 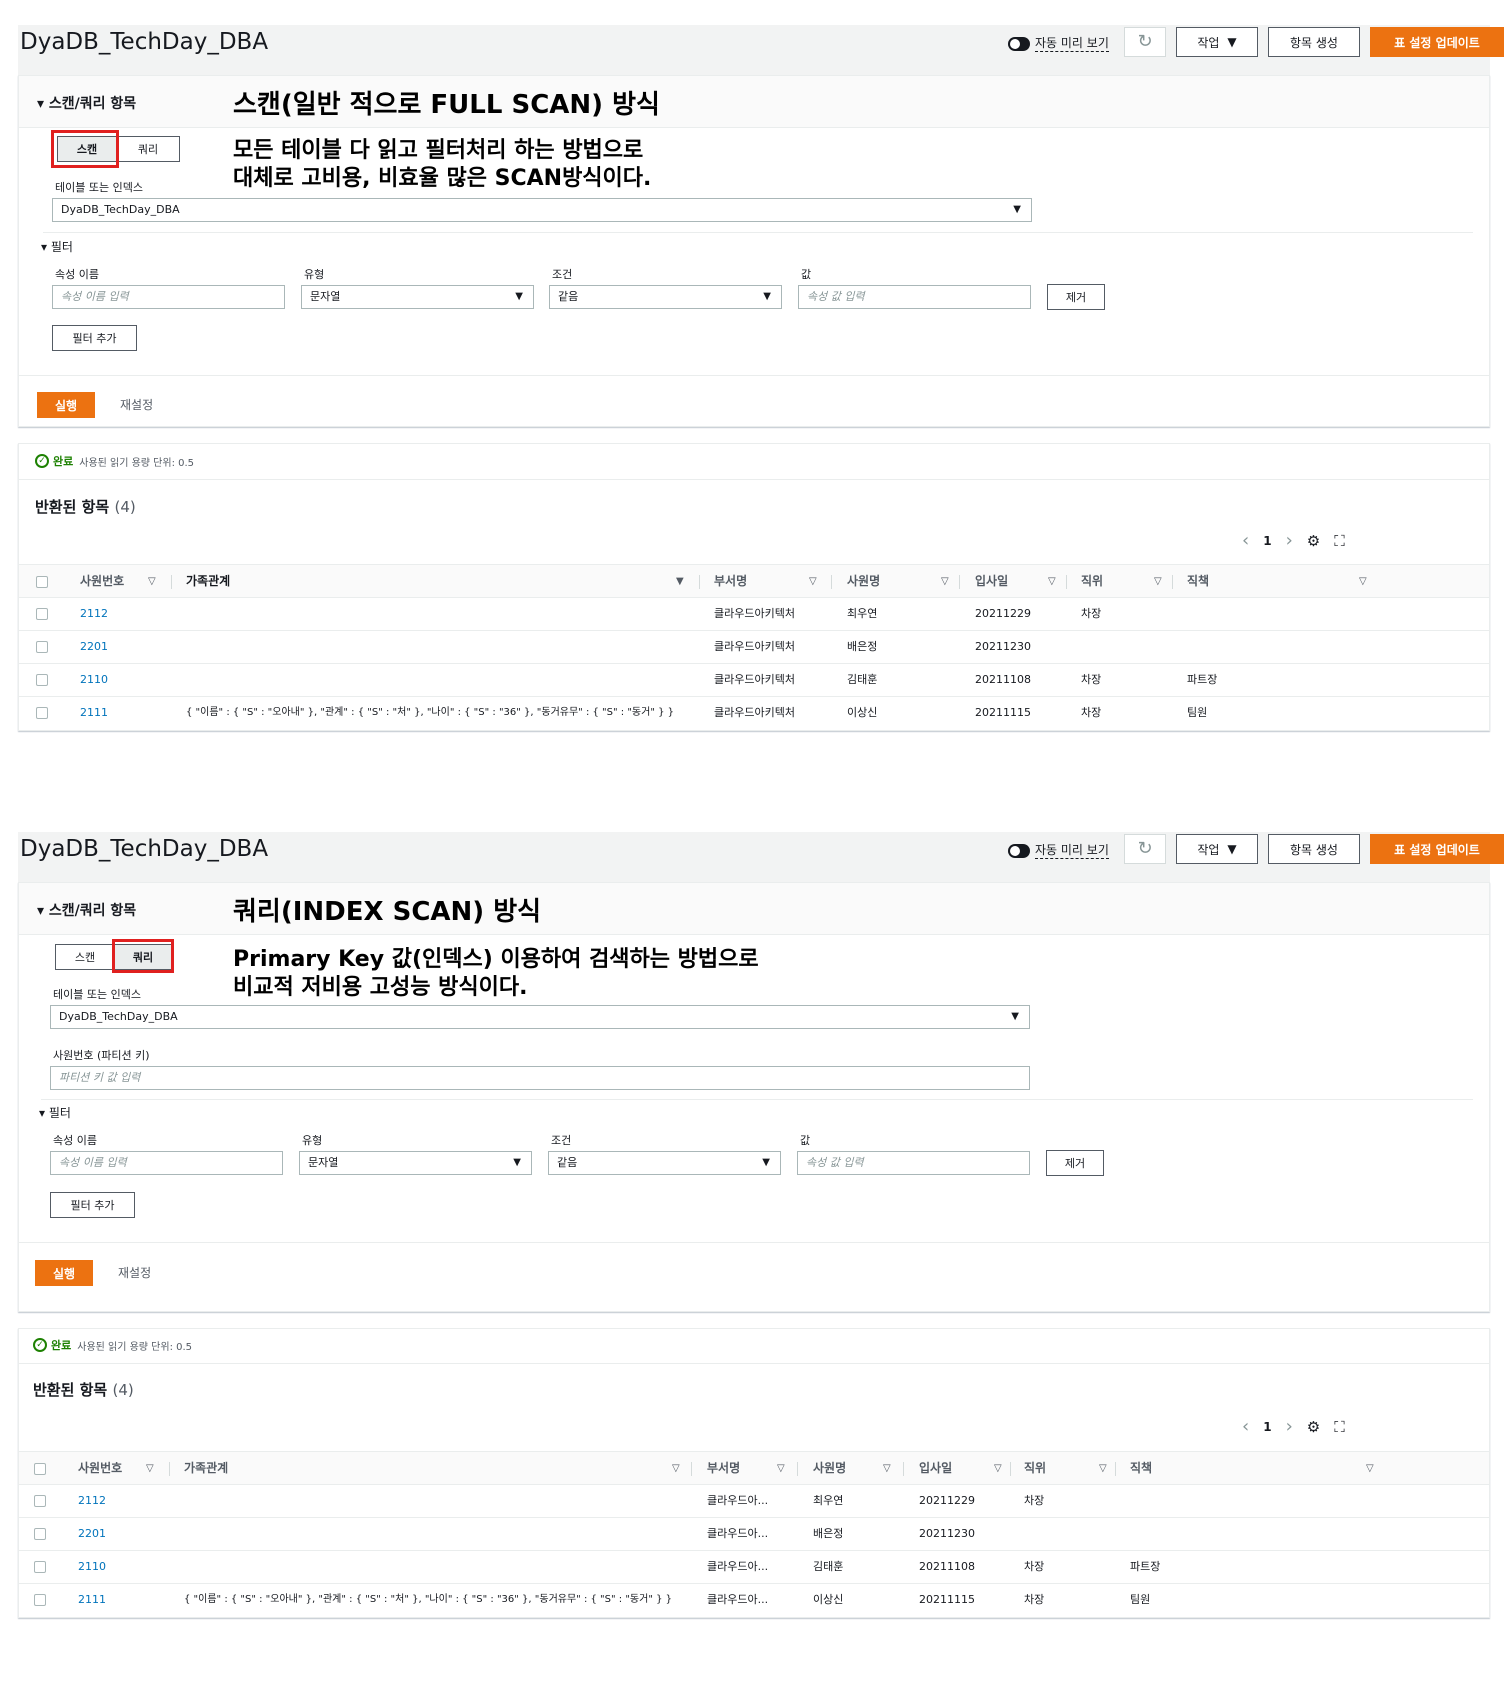 I want to click on scan-mode-button: 스캔, so click(x=85, y=957).